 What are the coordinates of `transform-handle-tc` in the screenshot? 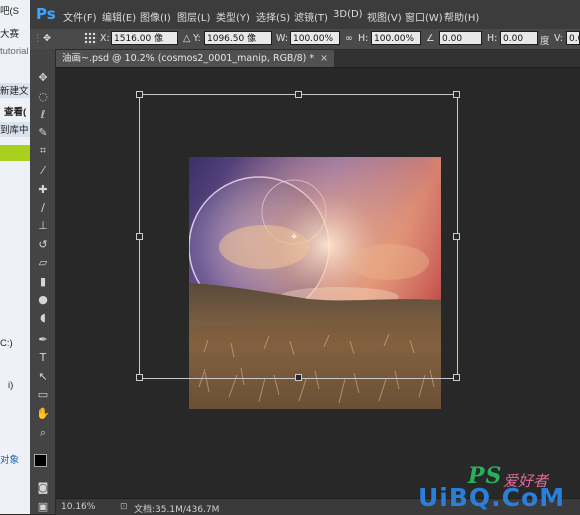 It's located at (298, 94).